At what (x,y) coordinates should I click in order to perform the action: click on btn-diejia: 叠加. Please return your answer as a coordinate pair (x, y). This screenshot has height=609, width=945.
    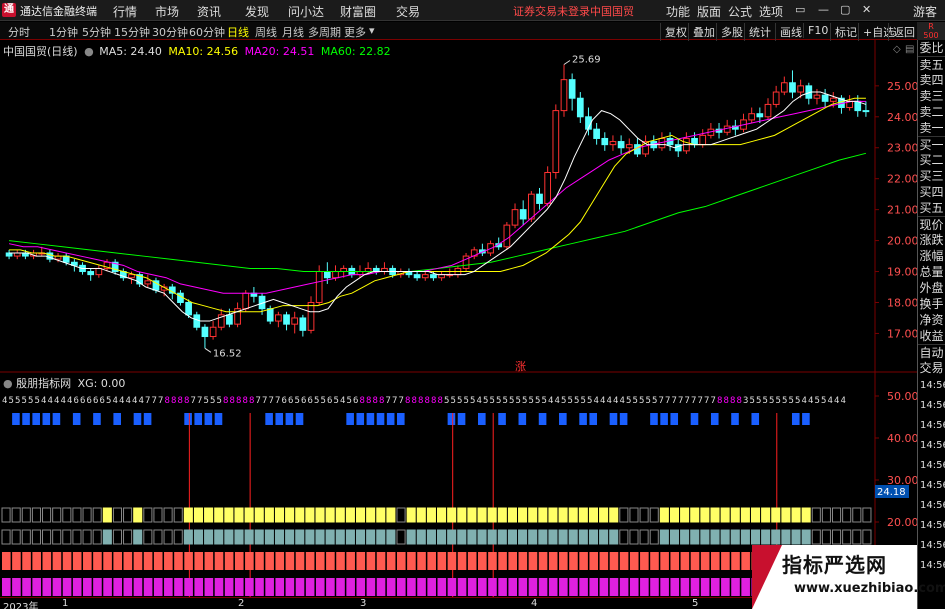
    Looking at the image, I should click on (703, 32).